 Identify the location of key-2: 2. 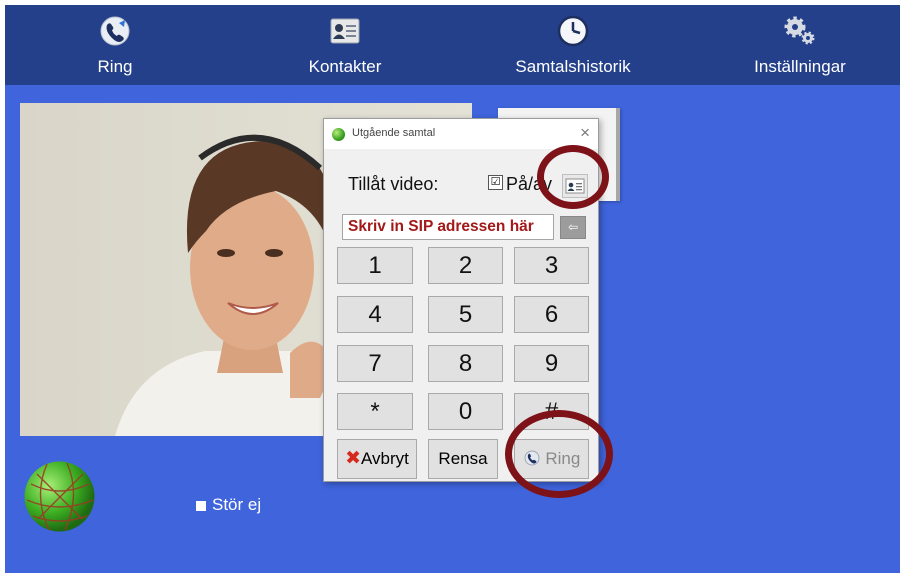
(465, 265).